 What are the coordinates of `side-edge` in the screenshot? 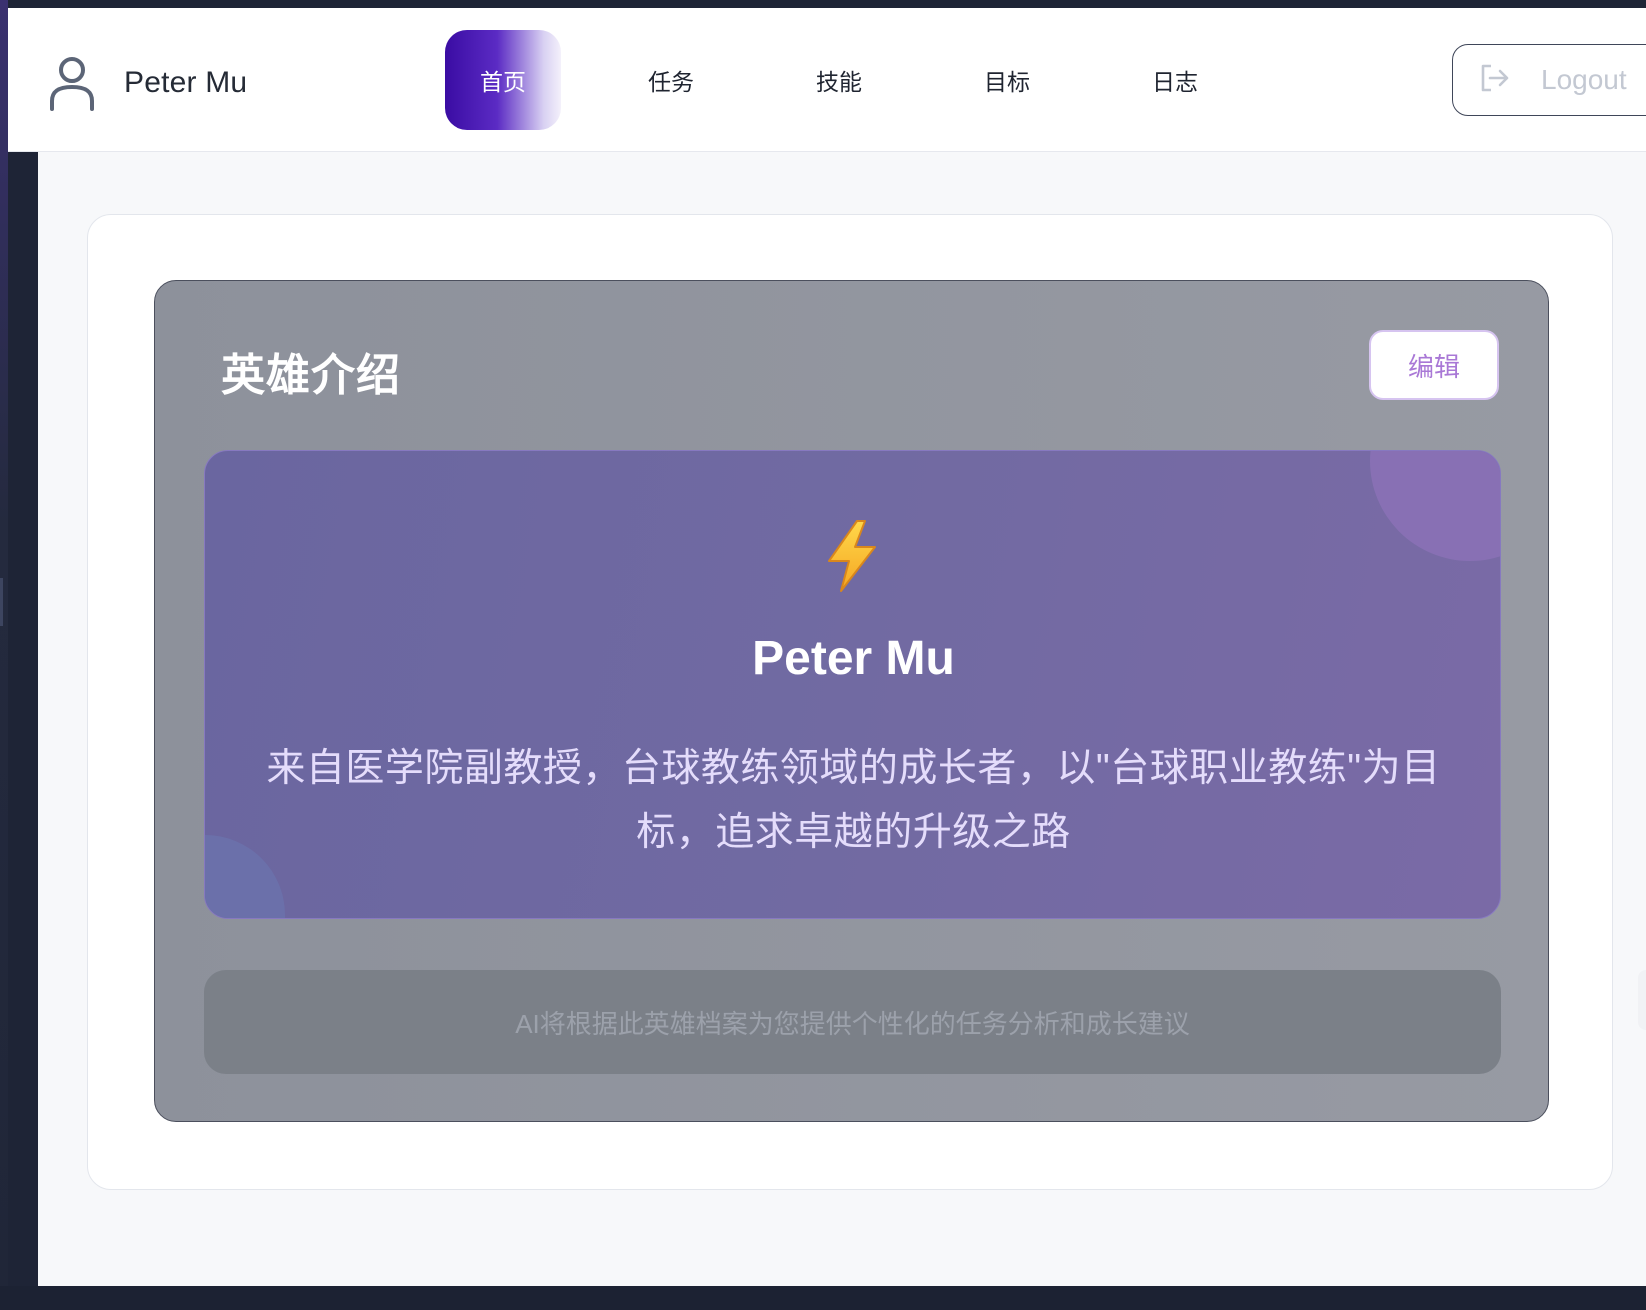 It's located at (23, 719).